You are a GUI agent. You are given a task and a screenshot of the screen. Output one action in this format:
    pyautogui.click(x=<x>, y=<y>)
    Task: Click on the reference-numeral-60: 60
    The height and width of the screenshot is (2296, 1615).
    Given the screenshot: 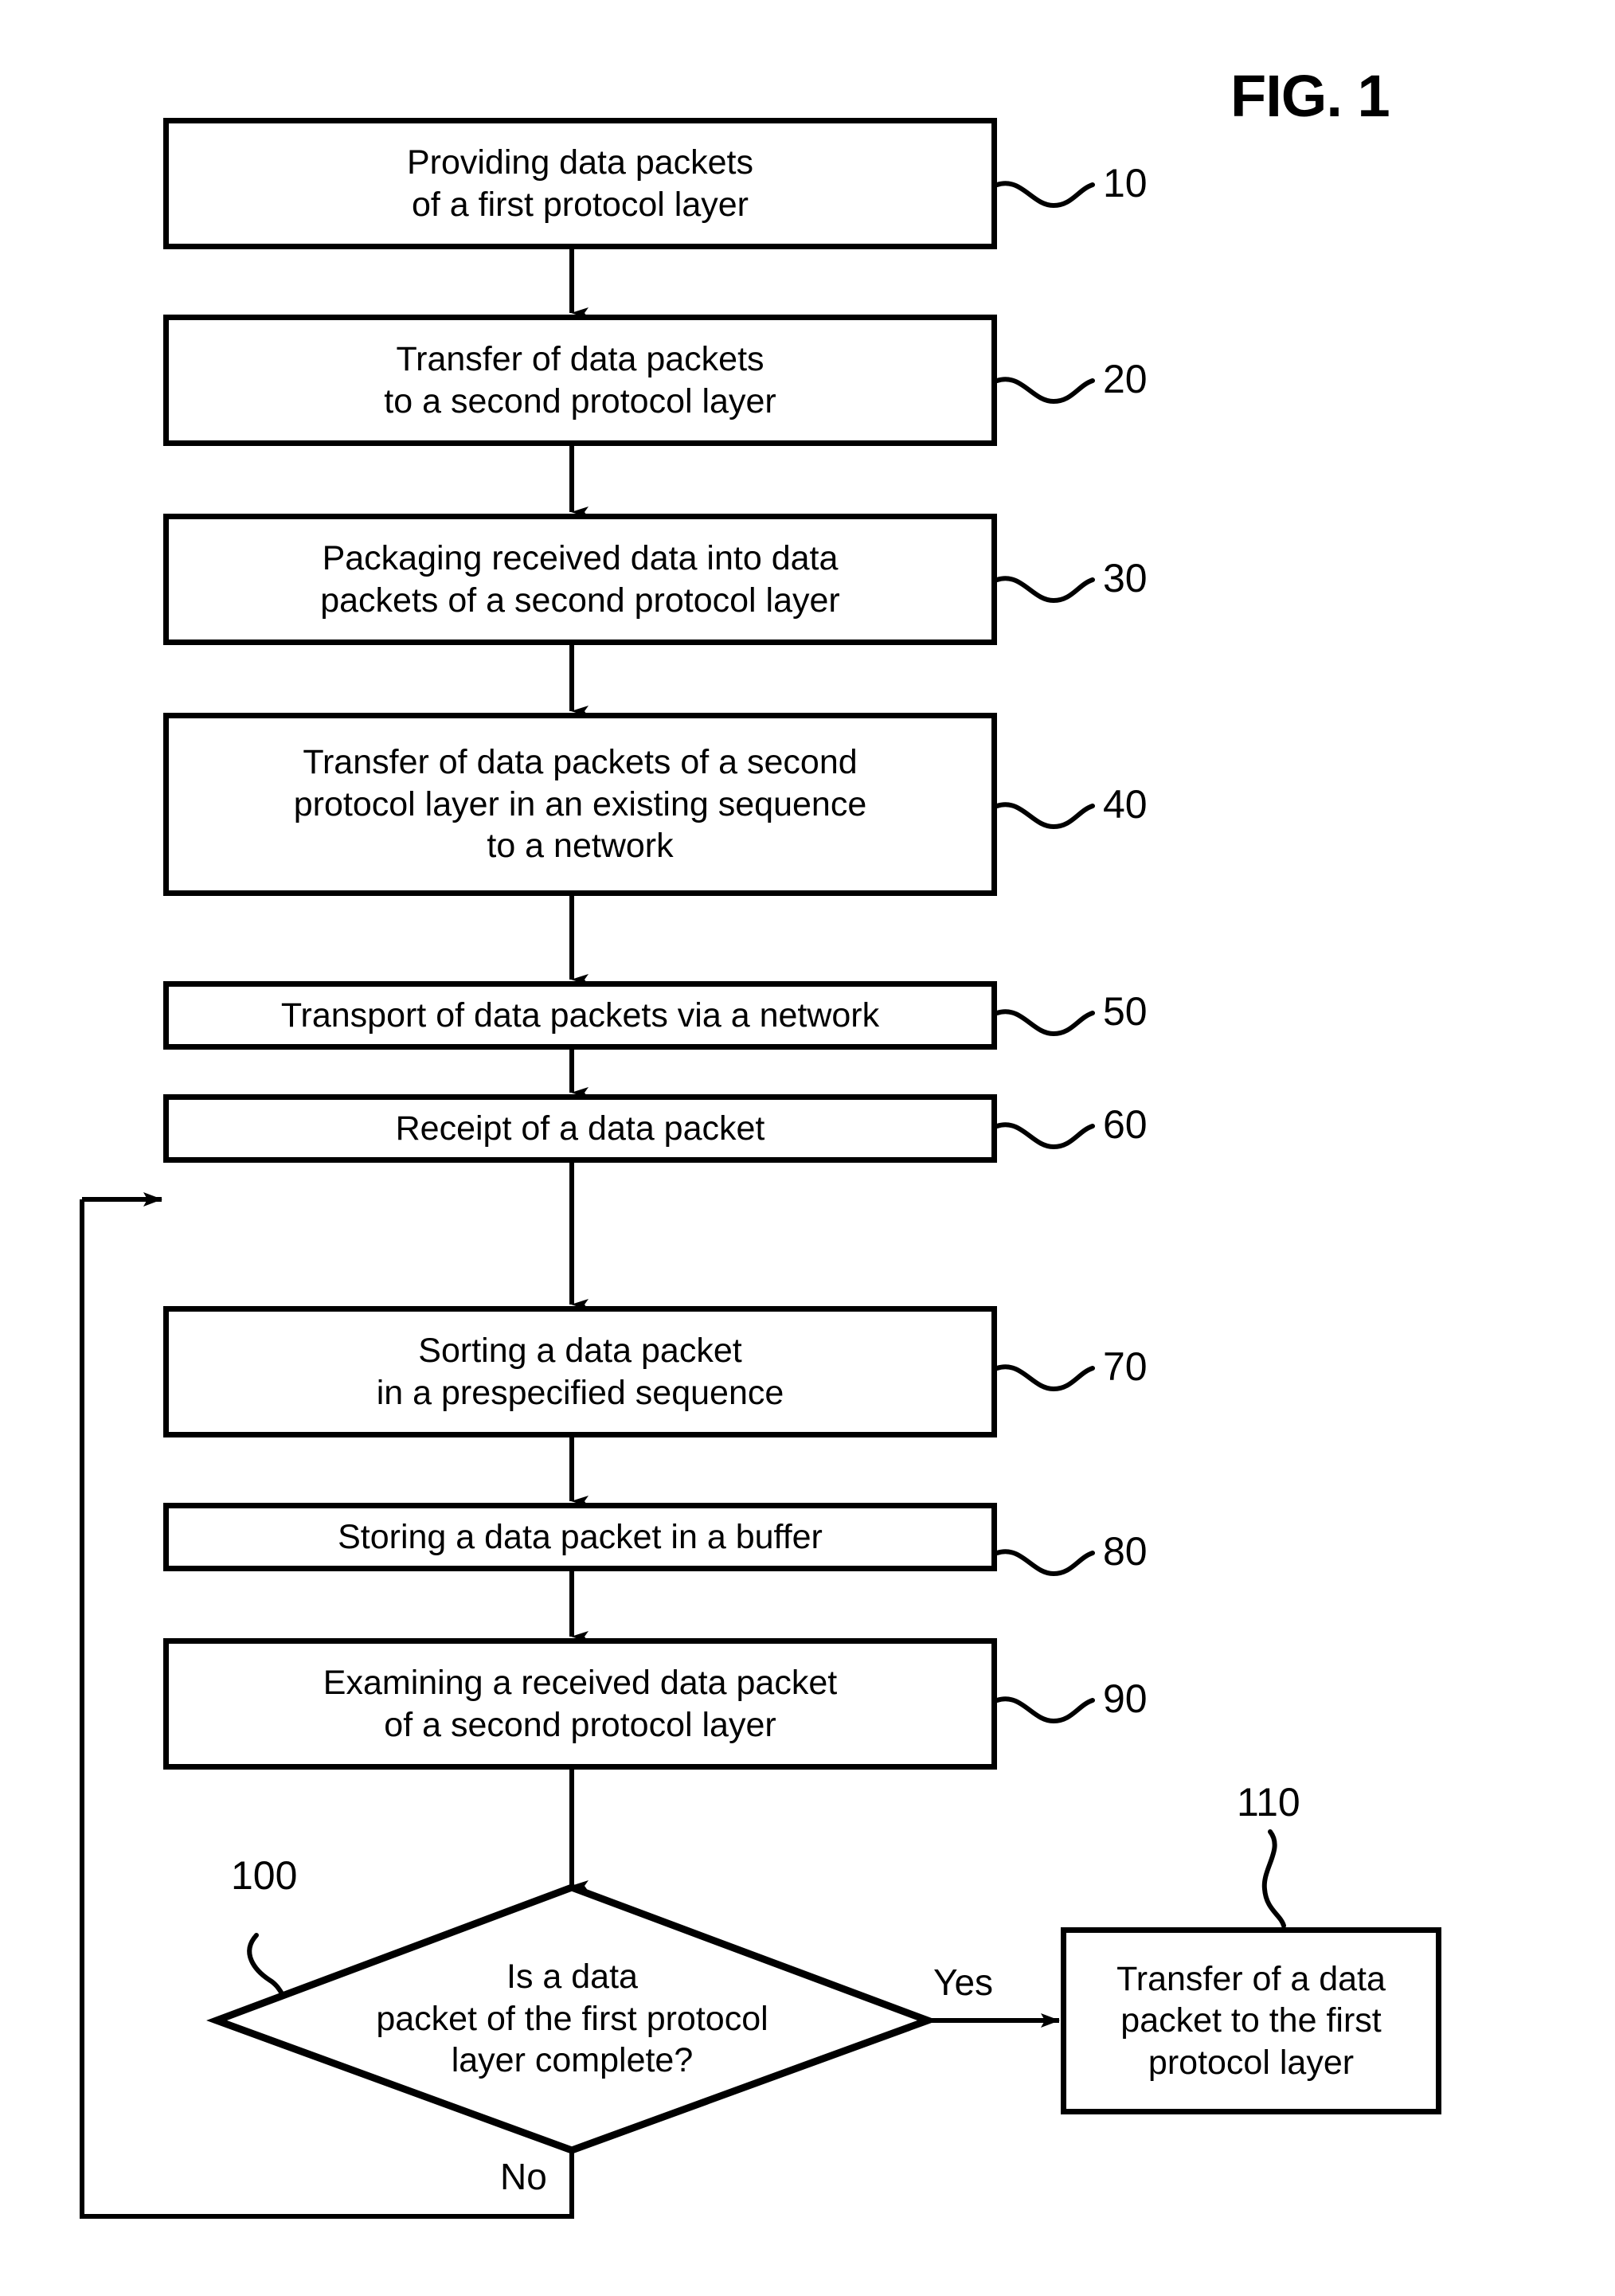 What is the action you would take?
    pyautogui.click(x=1125, y=1124)
    